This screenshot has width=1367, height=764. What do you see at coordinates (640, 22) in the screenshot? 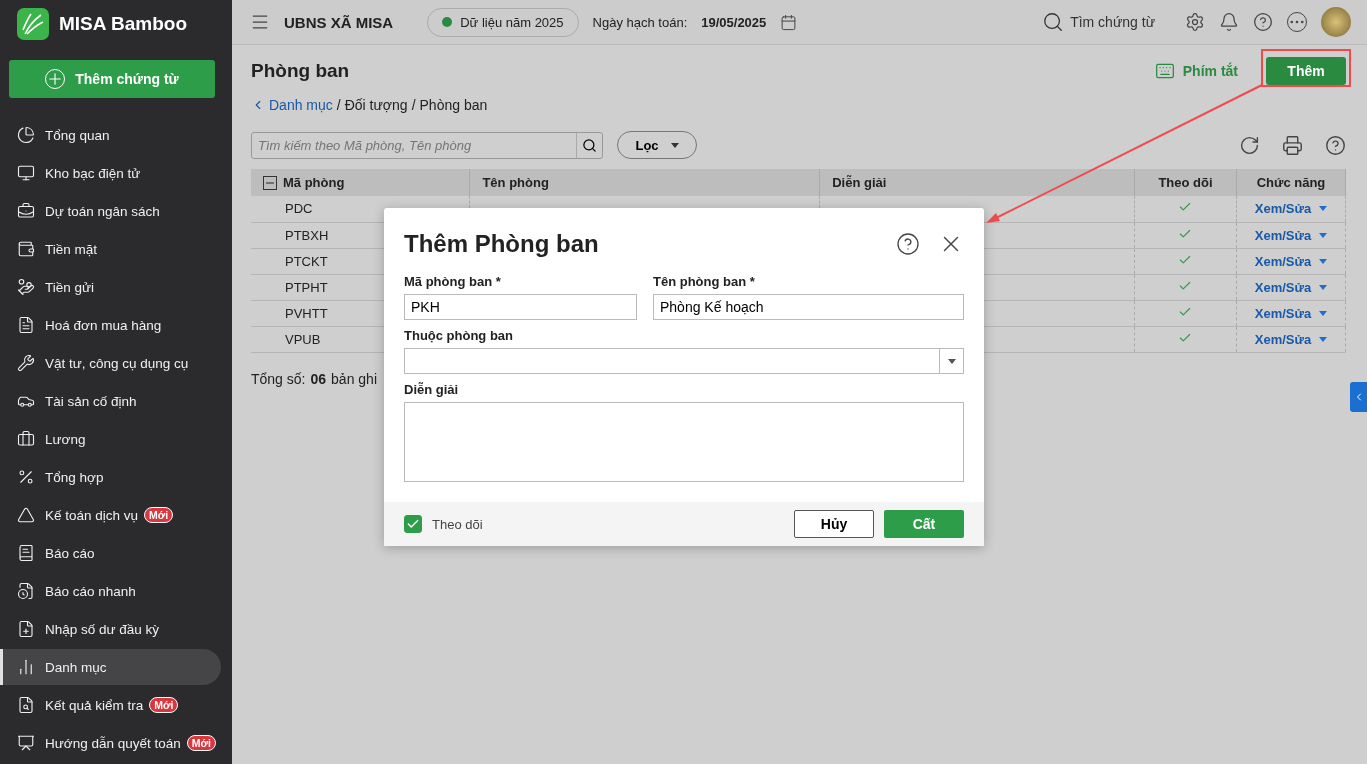
I see `date-label: Ngày hạch toán:` at bounding box center [640, 22].